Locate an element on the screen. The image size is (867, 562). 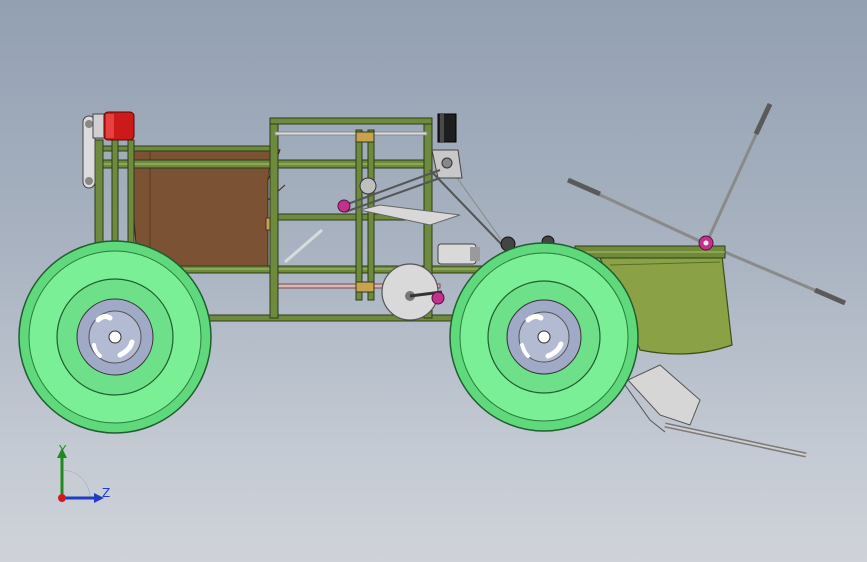
axis-triad is located at coordinates (80, 475).